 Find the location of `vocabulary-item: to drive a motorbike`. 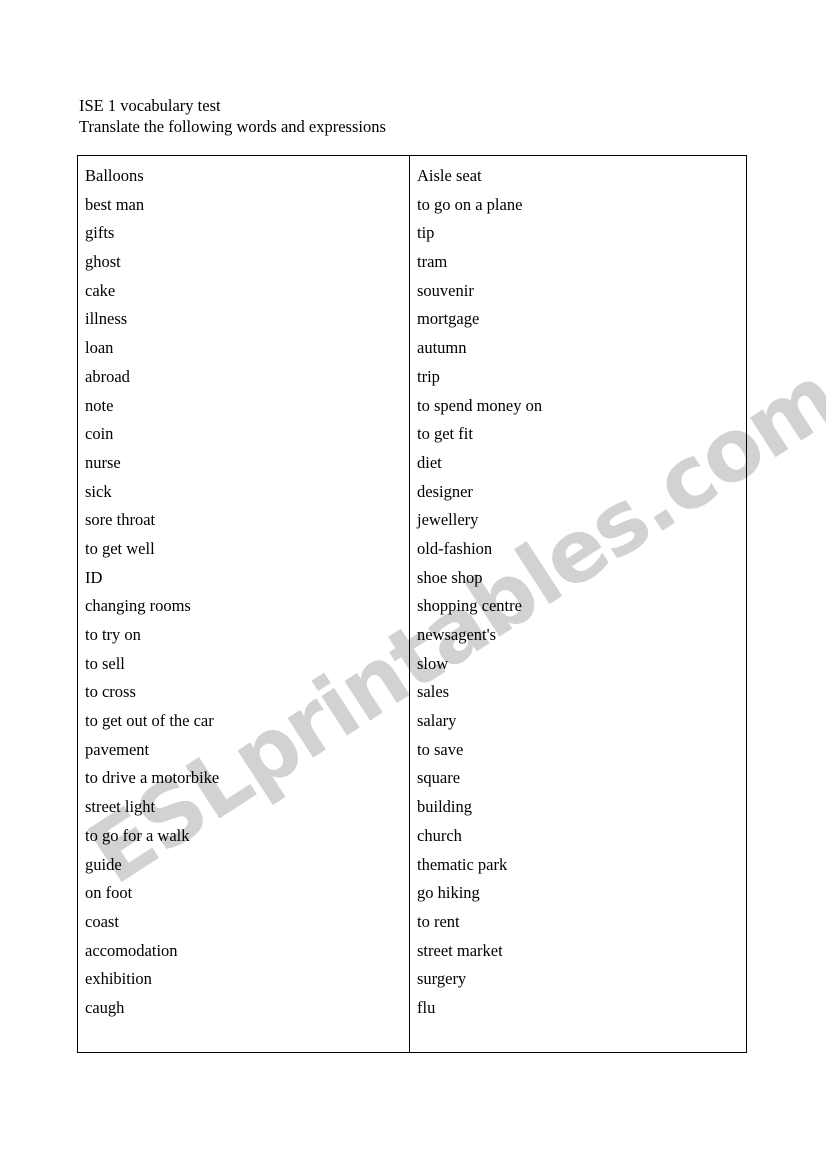

vocabulary-item: to drive a motorbike is located at coordinates (152, 778).